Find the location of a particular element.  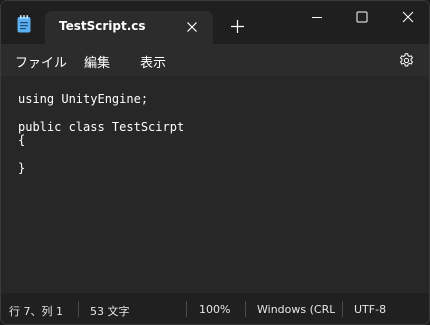

menu-view: 表示 is located at coordinates (153, 61).